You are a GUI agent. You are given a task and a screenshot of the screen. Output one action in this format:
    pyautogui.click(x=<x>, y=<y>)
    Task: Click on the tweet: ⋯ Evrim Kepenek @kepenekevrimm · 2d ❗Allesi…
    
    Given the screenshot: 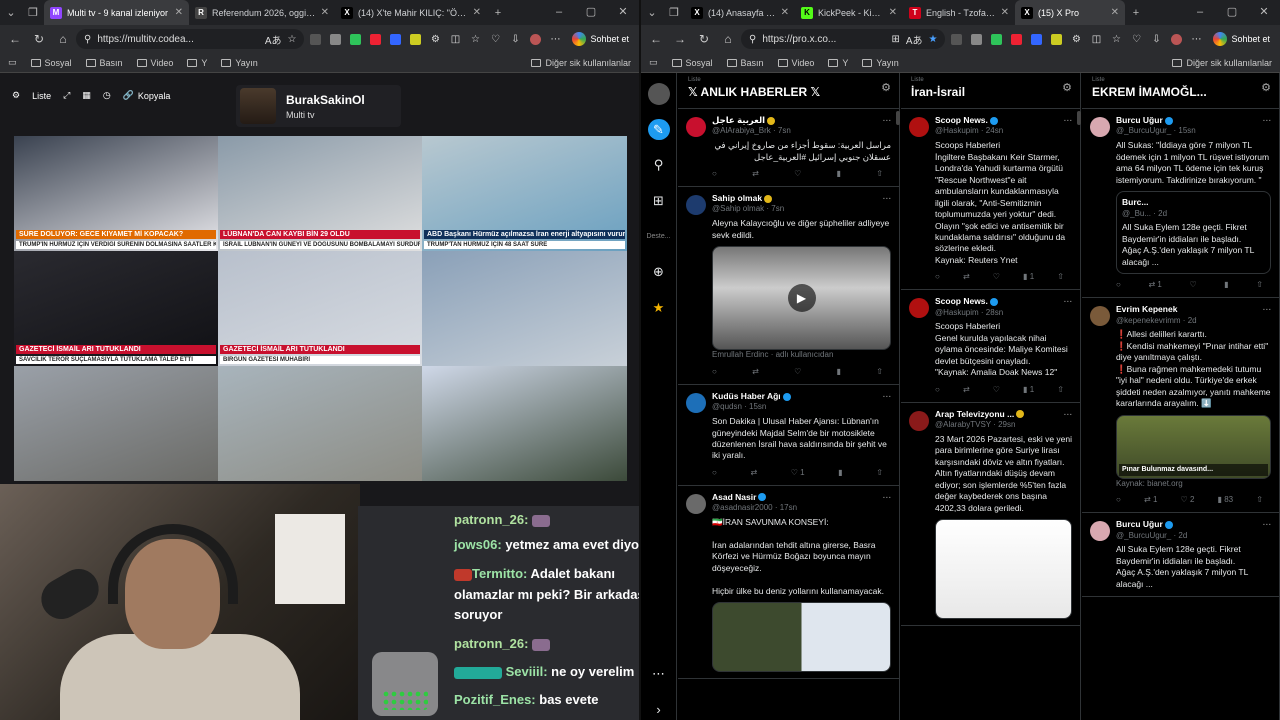 What is the action you would take?
    pyautogui.click(x=1180, y=406)
    